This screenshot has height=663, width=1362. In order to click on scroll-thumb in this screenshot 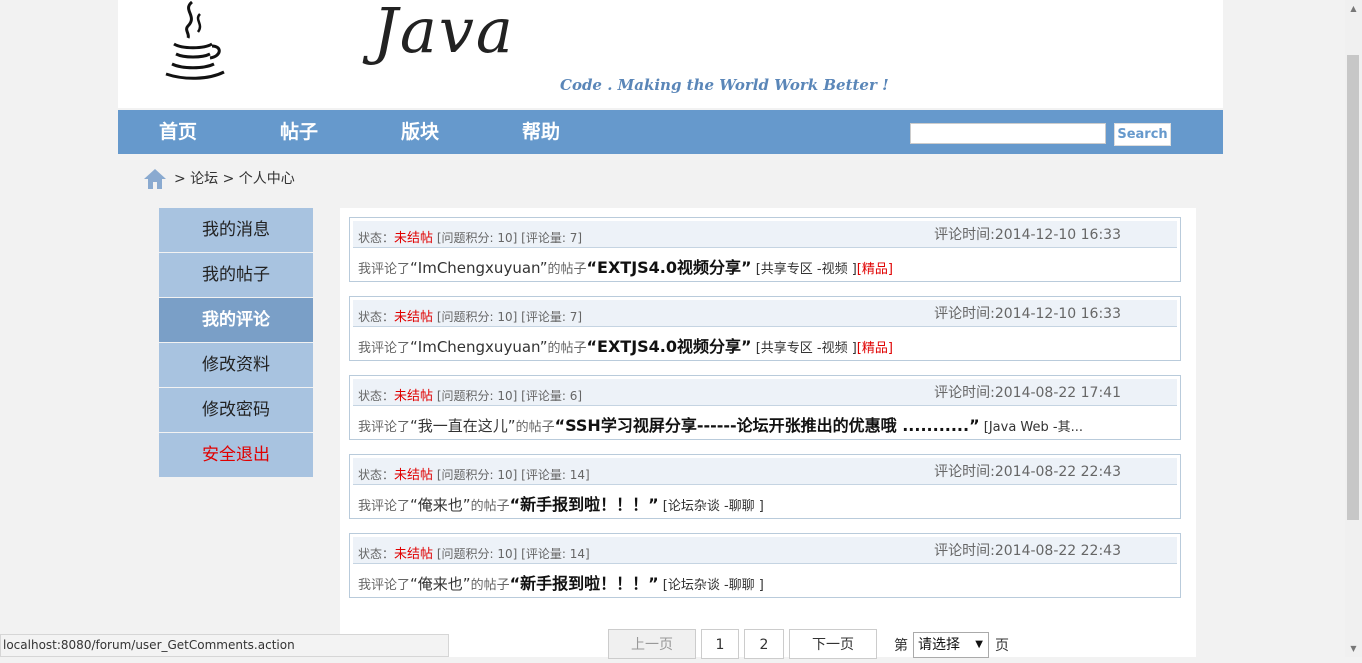, I will do `click(1353, 287)`.